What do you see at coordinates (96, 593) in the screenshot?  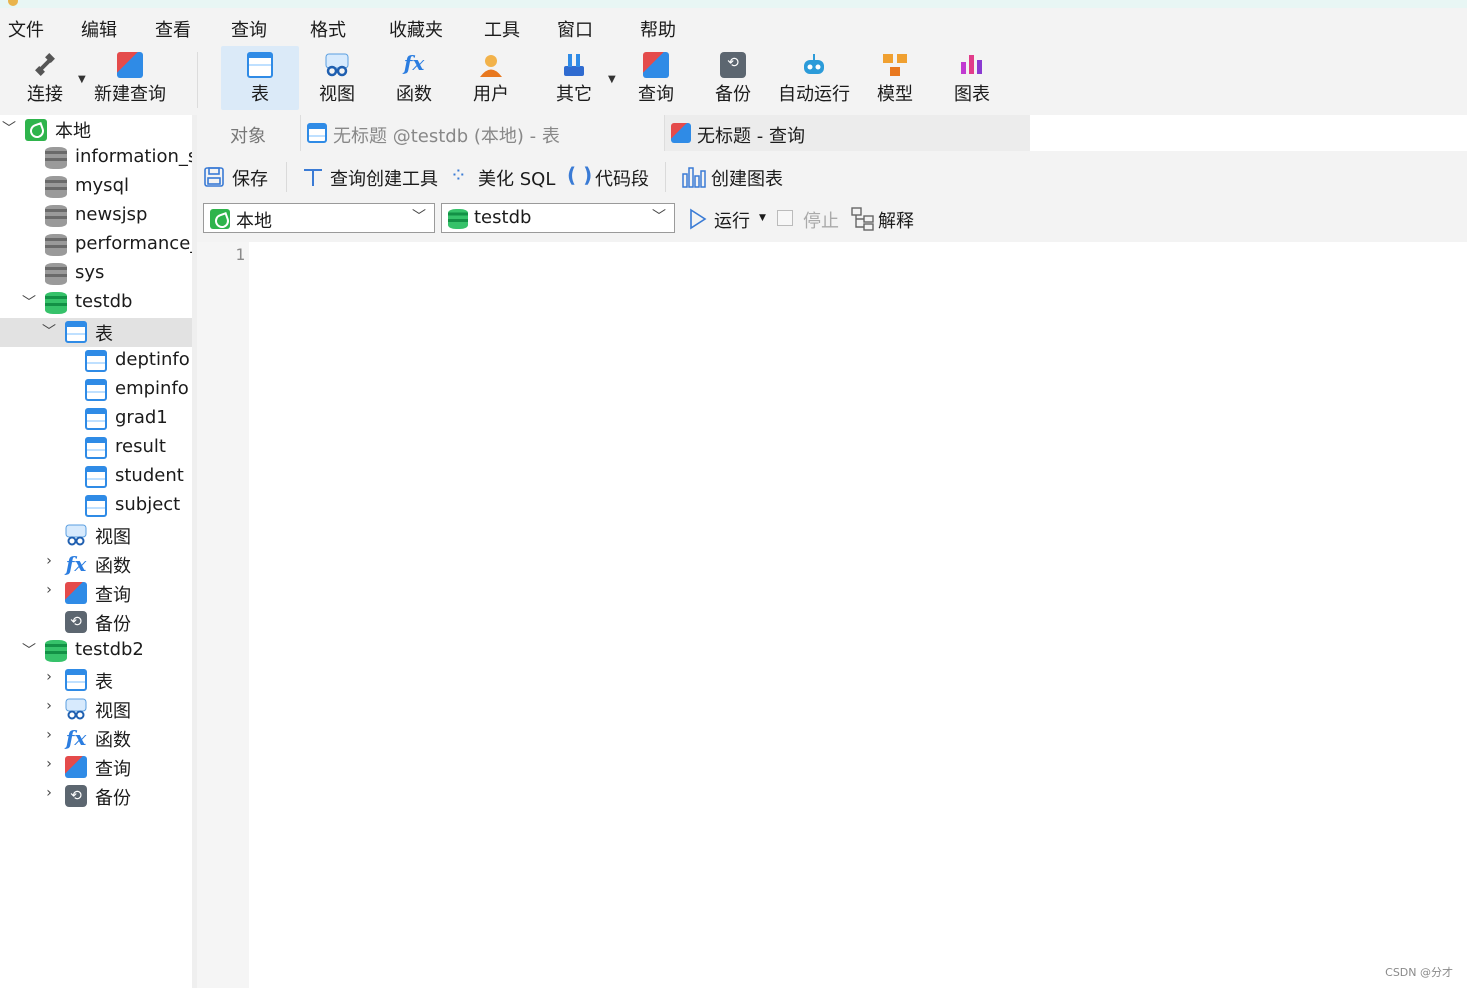 I see `tree-testdb-queries: › 查询` at bounding box center [96, 593].